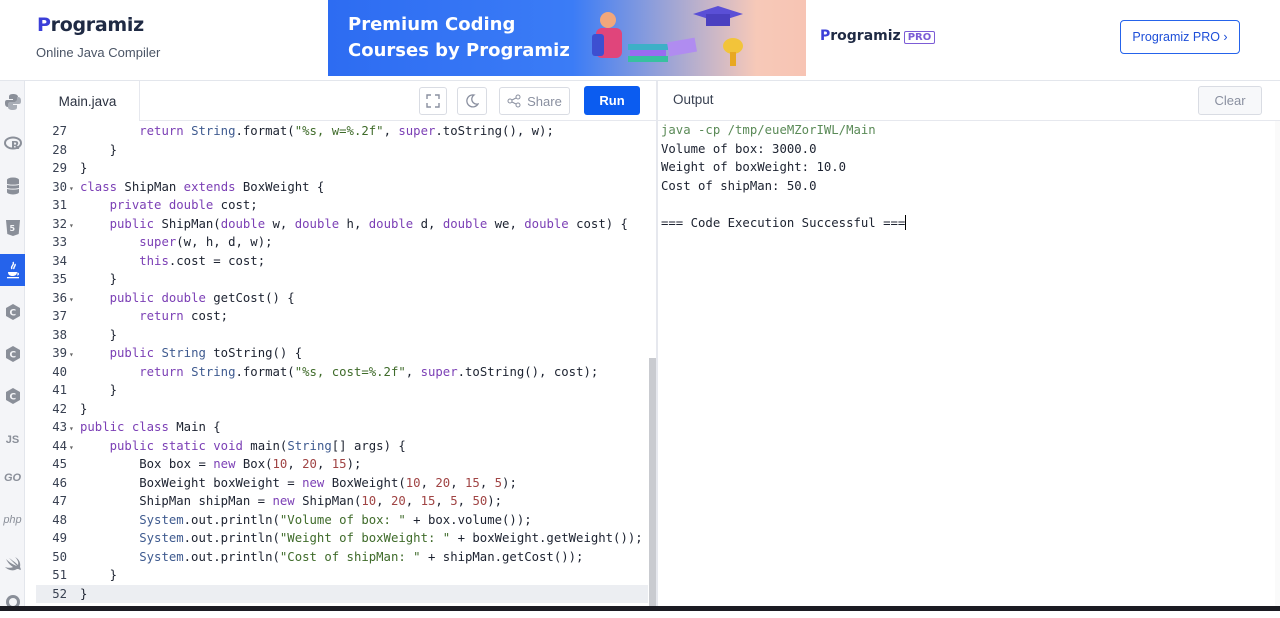 This screenshot has height=618, width=1280. I want to click on code-line: 30 ▾ class ShipMan extends BoxWeight {, so click(342, 187).